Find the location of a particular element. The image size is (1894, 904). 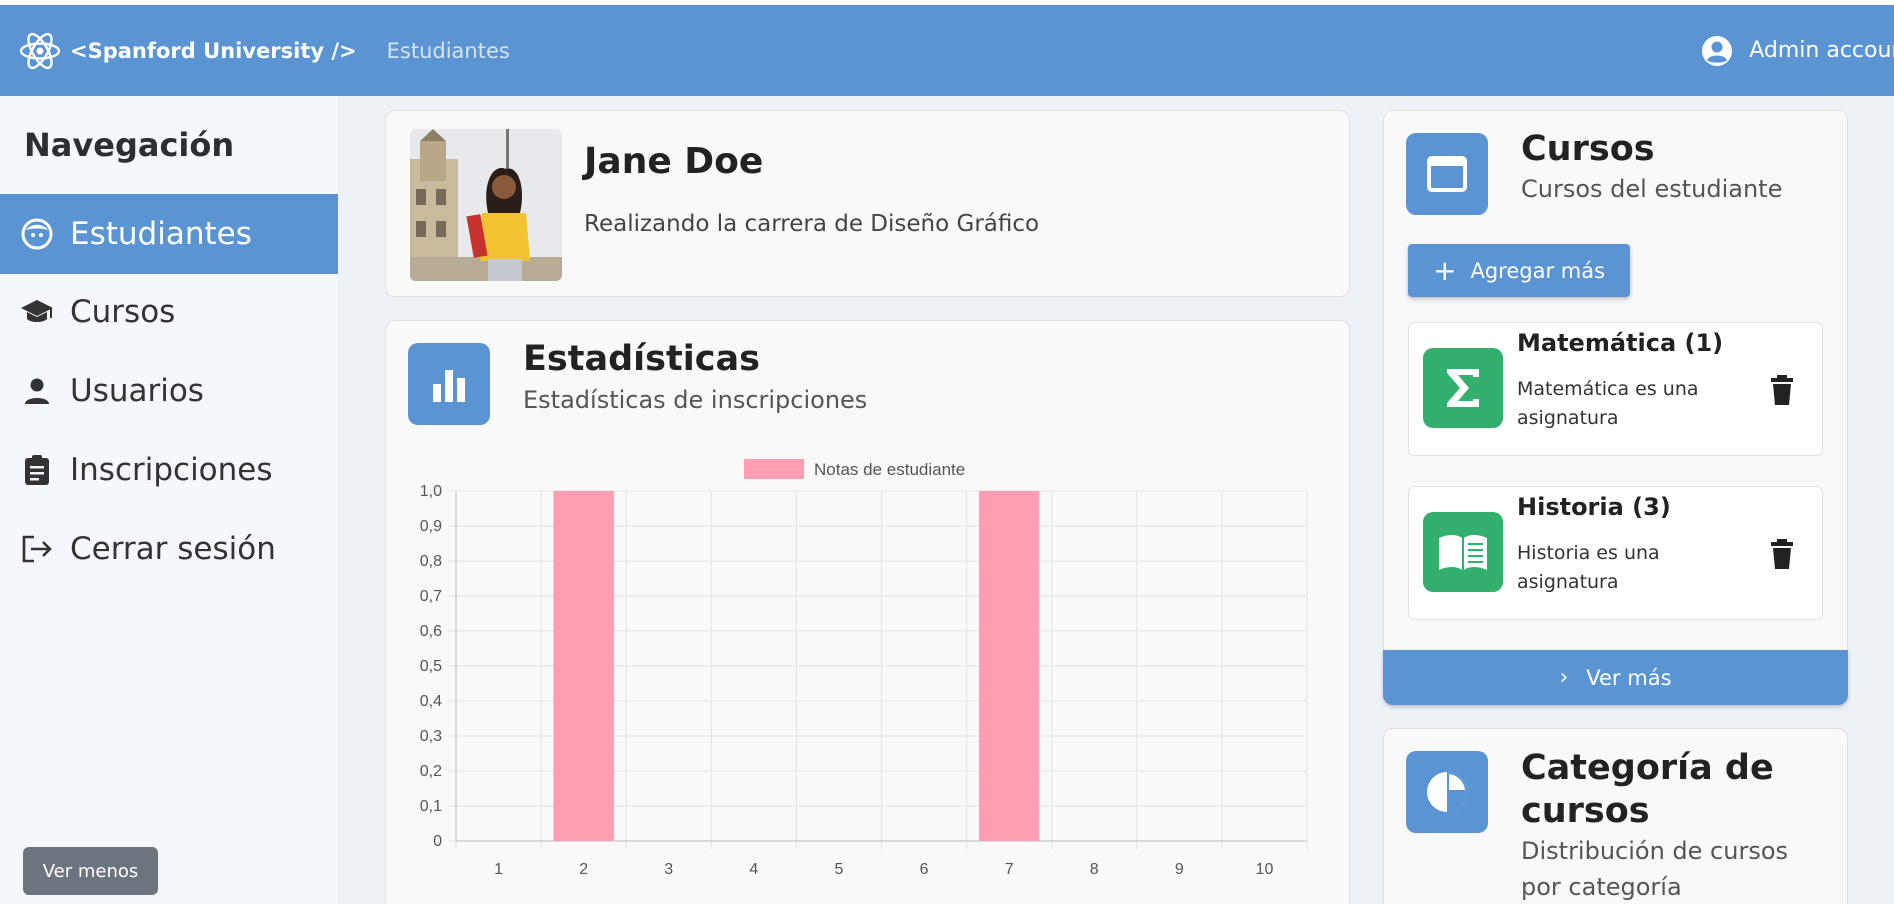

logout-icon is located at coordinates (37, 549).